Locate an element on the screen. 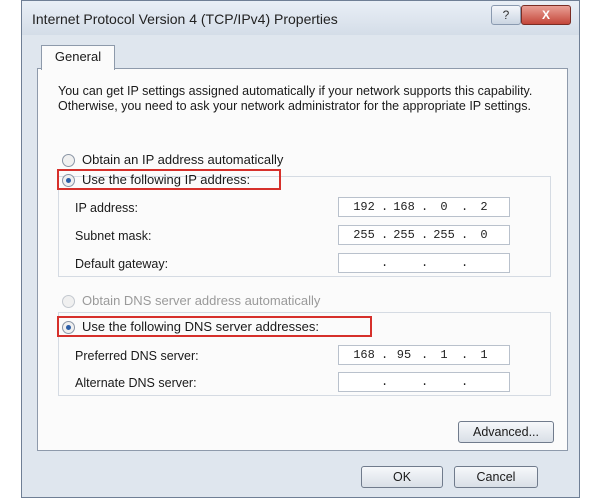 This screenshot has width=592, height=501. obtain-ip-auto-option: Obtain an IP address automatically is located at coordinates (172, 160).